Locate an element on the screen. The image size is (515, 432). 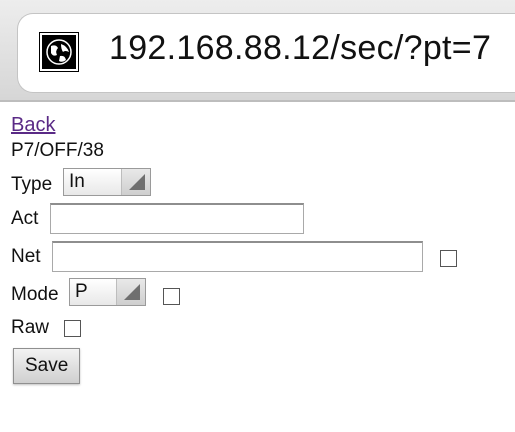
port-status: P7/OFF/38 is located at coordinates (57, 150).